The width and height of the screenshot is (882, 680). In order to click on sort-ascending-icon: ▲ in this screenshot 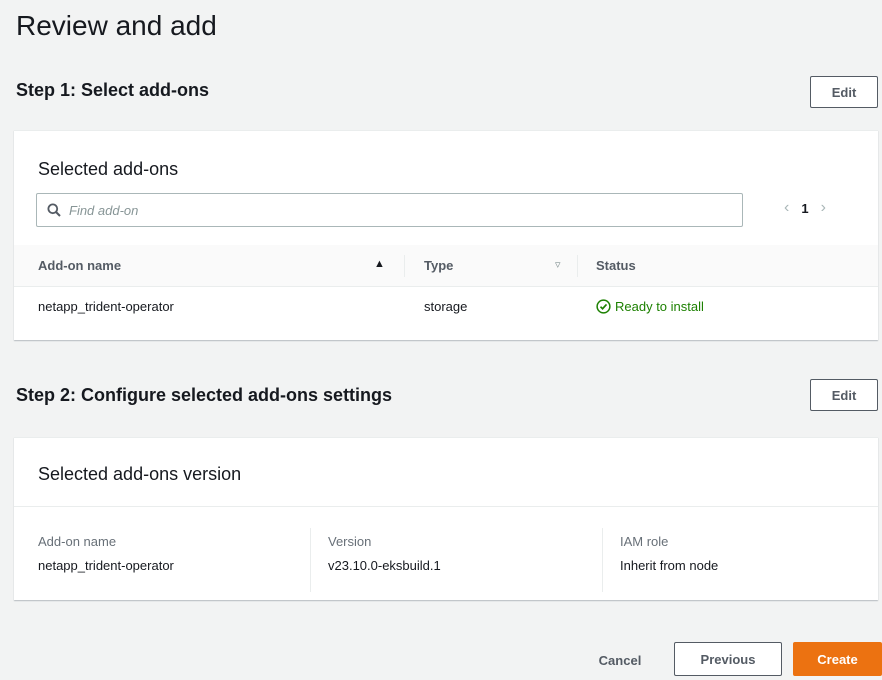, I will do `click(379, 264)`.